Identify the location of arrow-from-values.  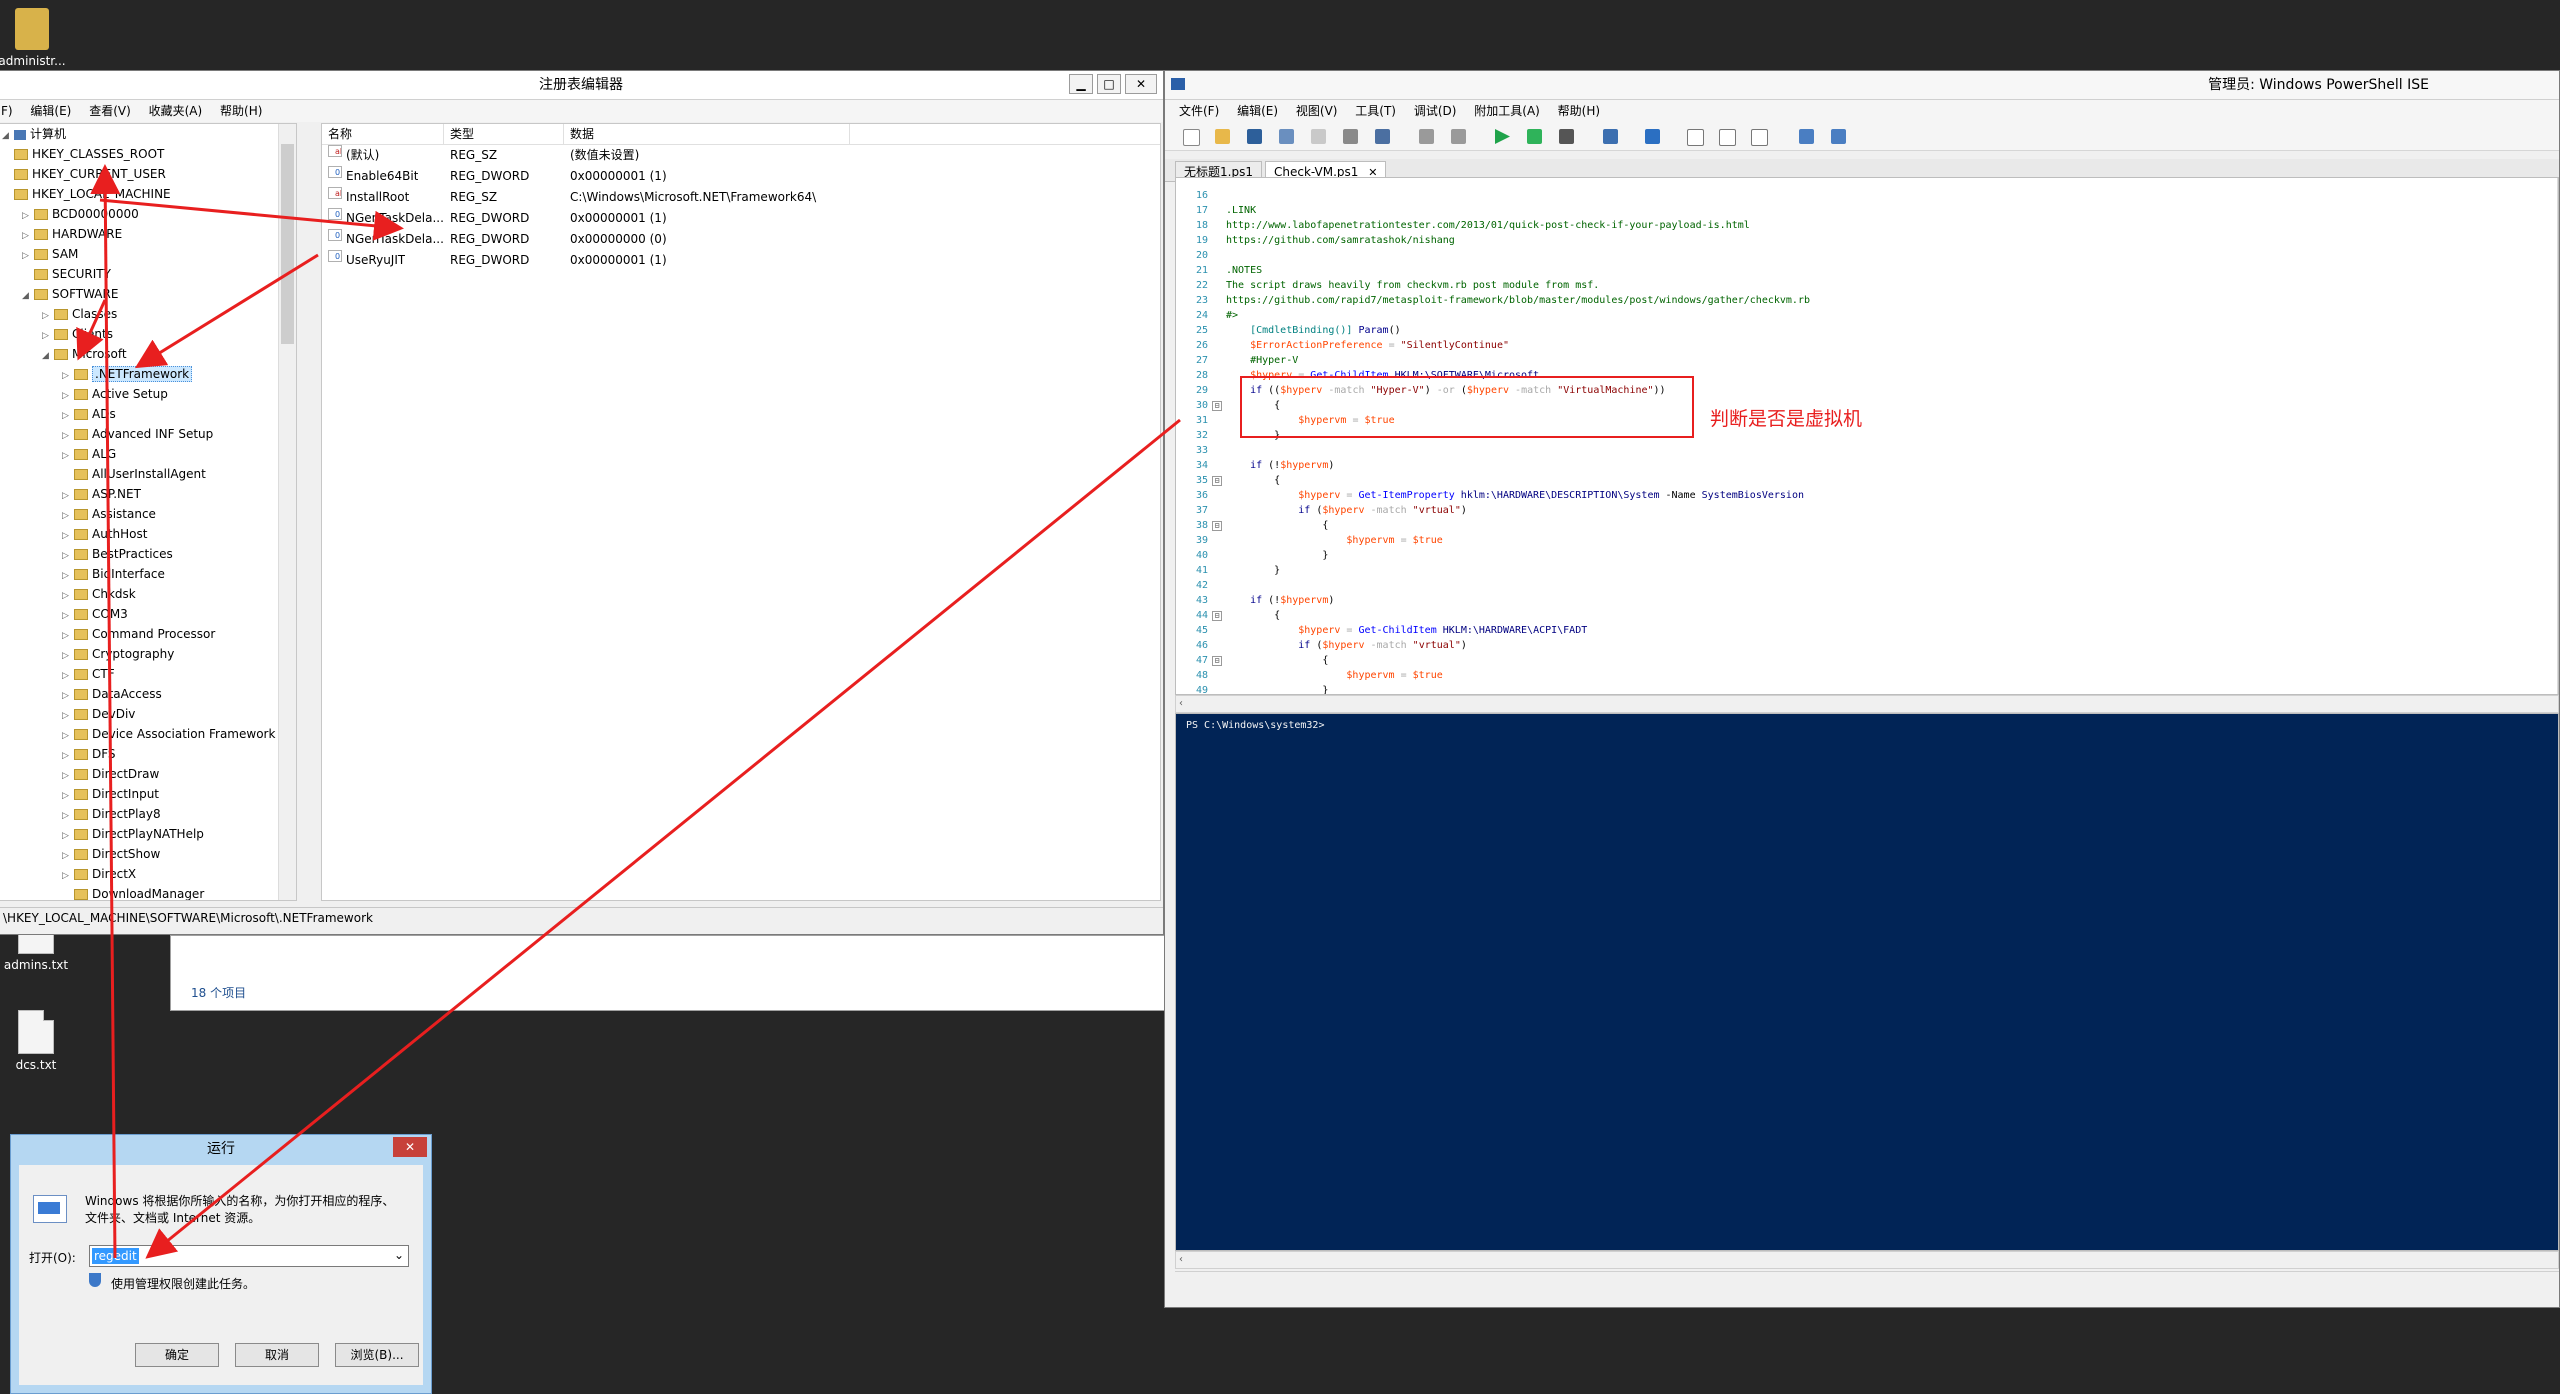
(226, 311).